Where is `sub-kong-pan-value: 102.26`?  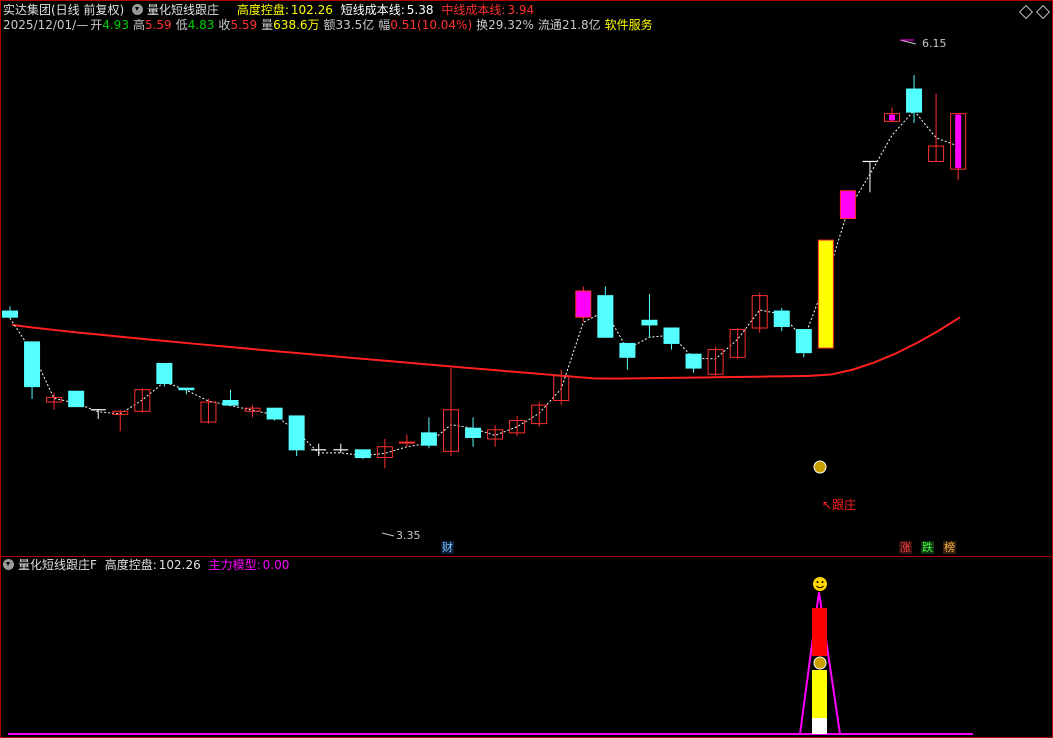
sub-kong-pan-value: 102.26 is located at coordinates (179, 565).